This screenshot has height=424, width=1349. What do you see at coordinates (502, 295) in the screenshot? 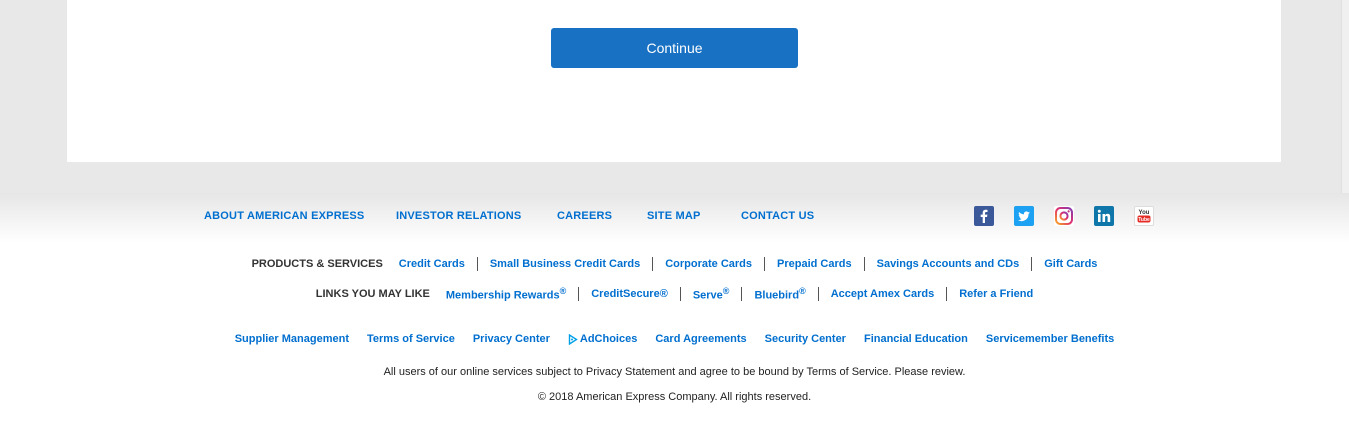
I see `membership-rewards-text: Membership Rewards` at bounding box center [502, 295].